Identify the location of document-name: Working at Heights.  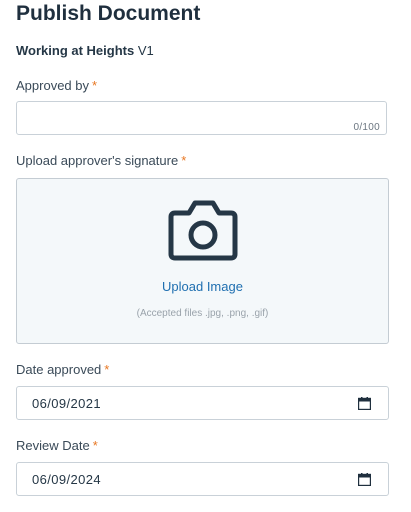
(75, 50).